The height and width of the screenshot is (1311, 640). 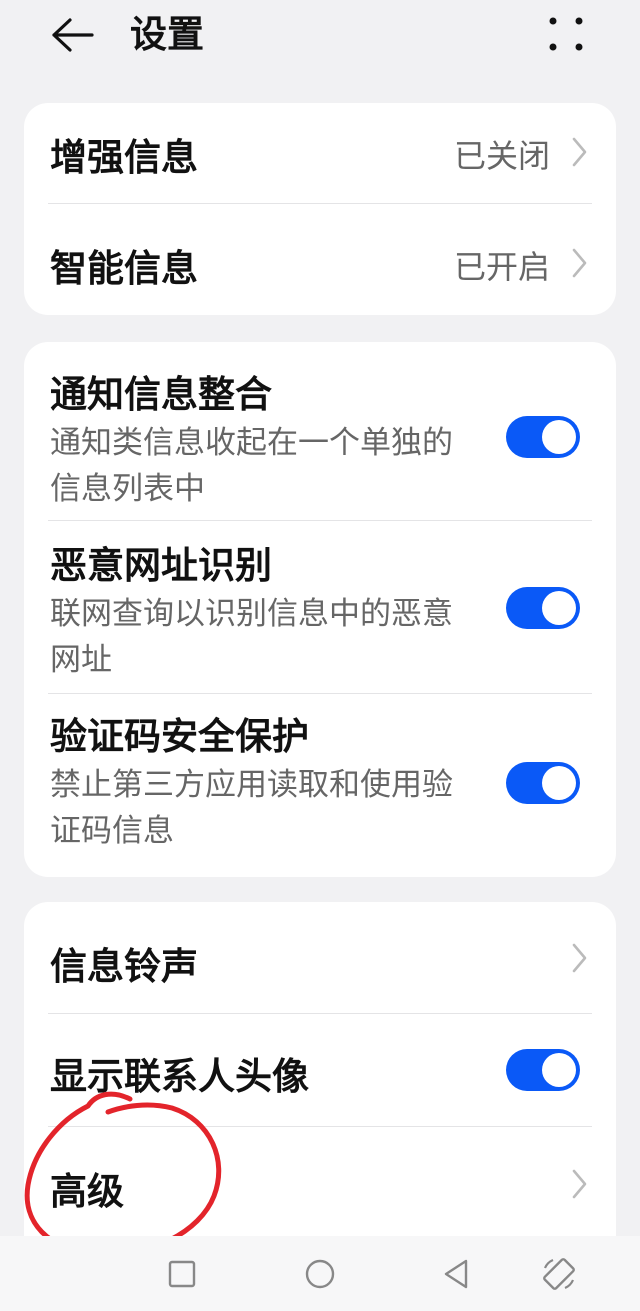 I want to click on malicious-url-row: 恶意网址识别 联网查询以识别信息中的恶意网址, so click(x=320, y=607).